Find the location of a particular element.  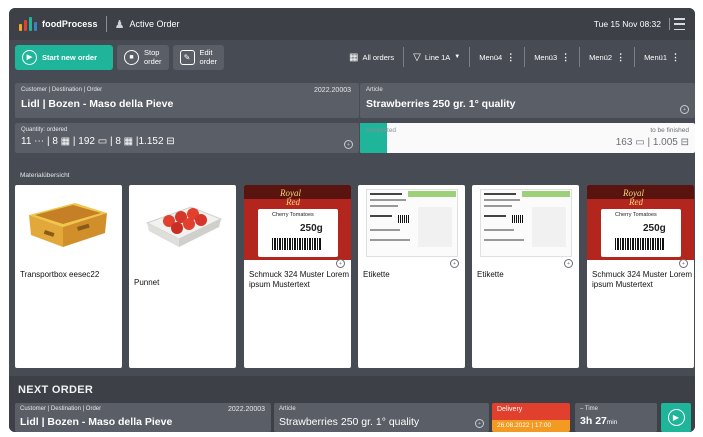

brand-suffix: Process is located at coordinates (79, 24).